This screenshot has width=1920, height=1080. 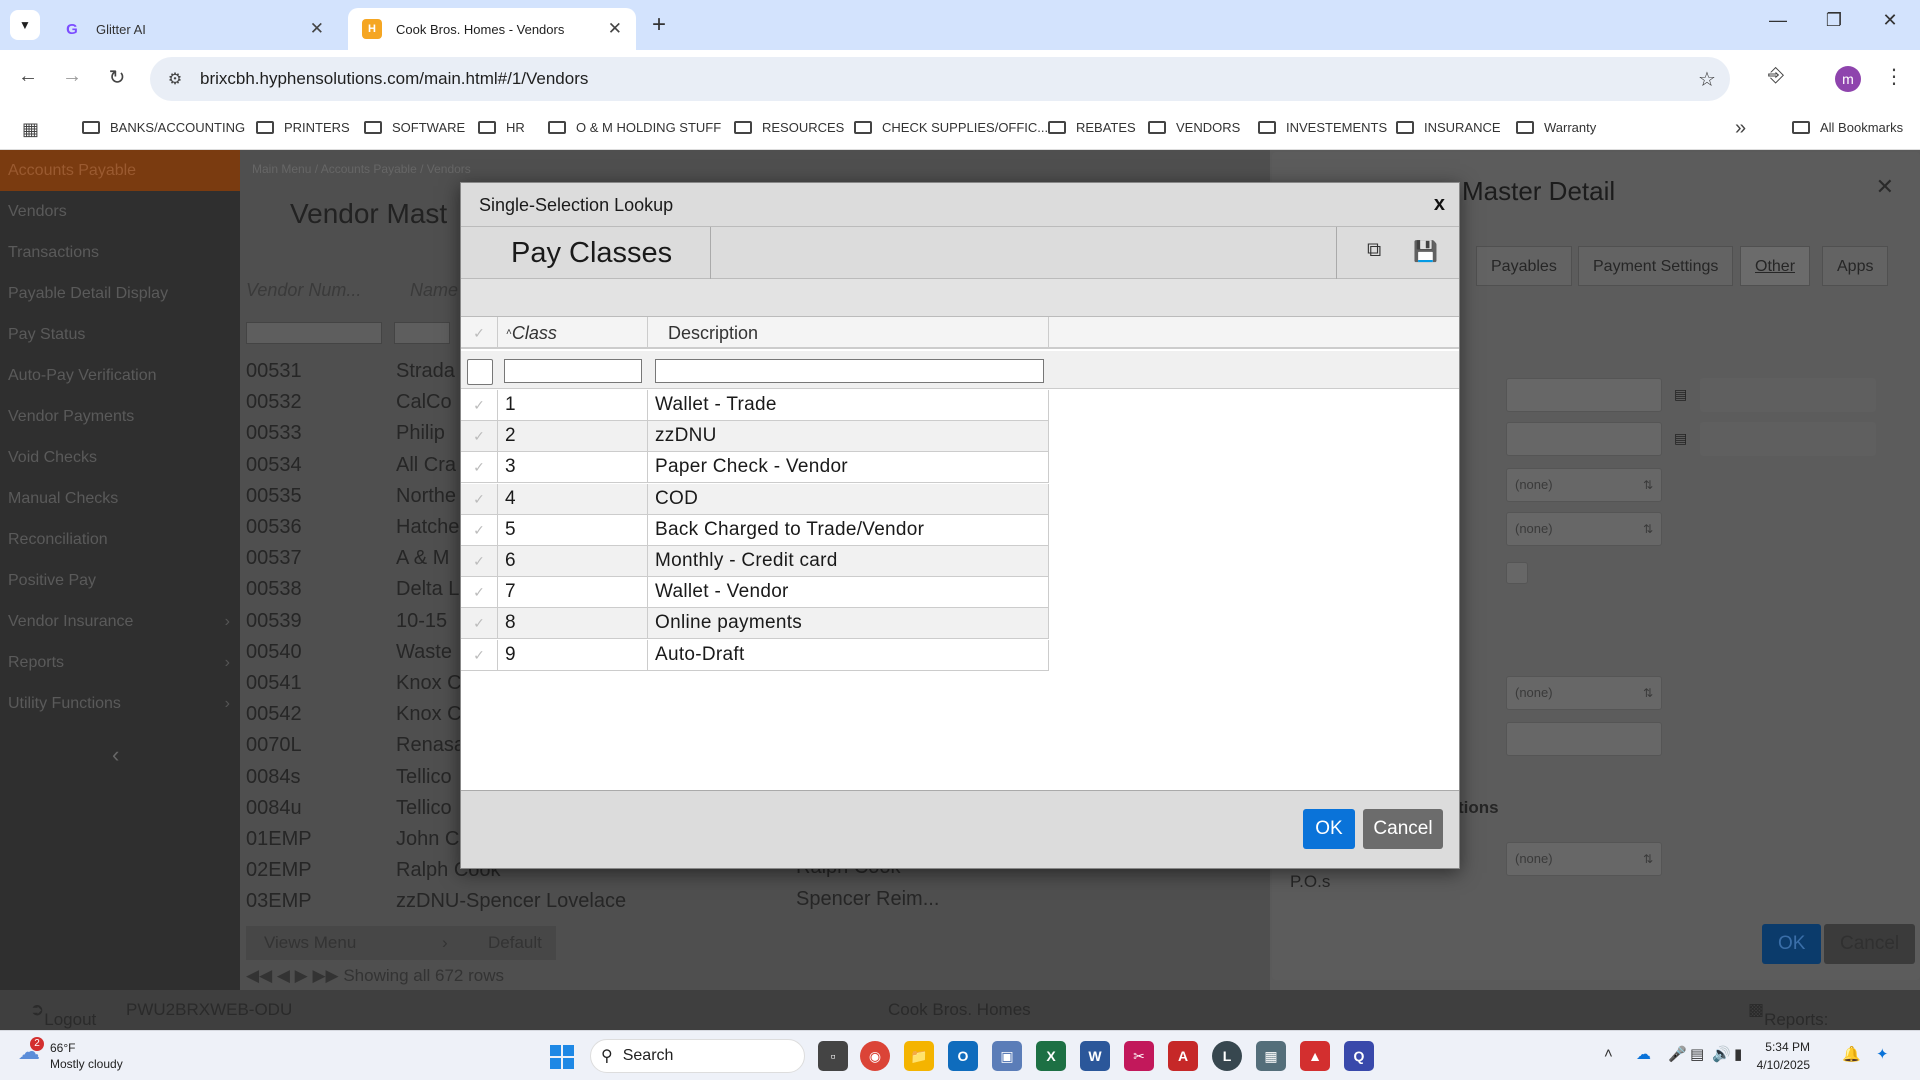 I want to click on vendor-num-filter, so click(x=314, y=333).